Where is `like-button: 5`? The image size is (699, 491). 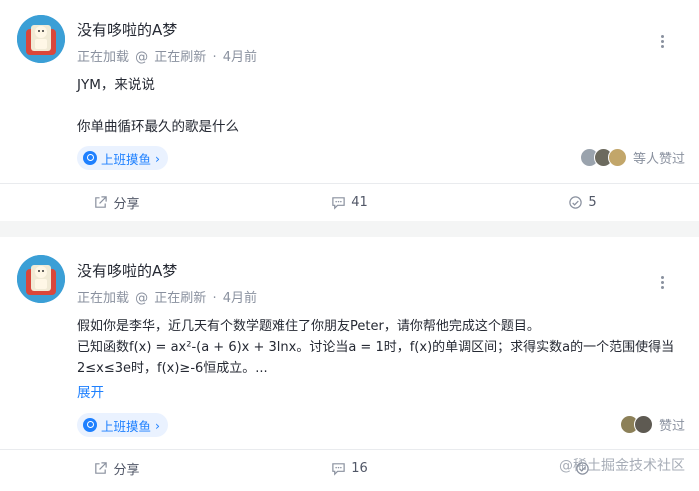 like-button: 5 is located at coordinates (582, 202).